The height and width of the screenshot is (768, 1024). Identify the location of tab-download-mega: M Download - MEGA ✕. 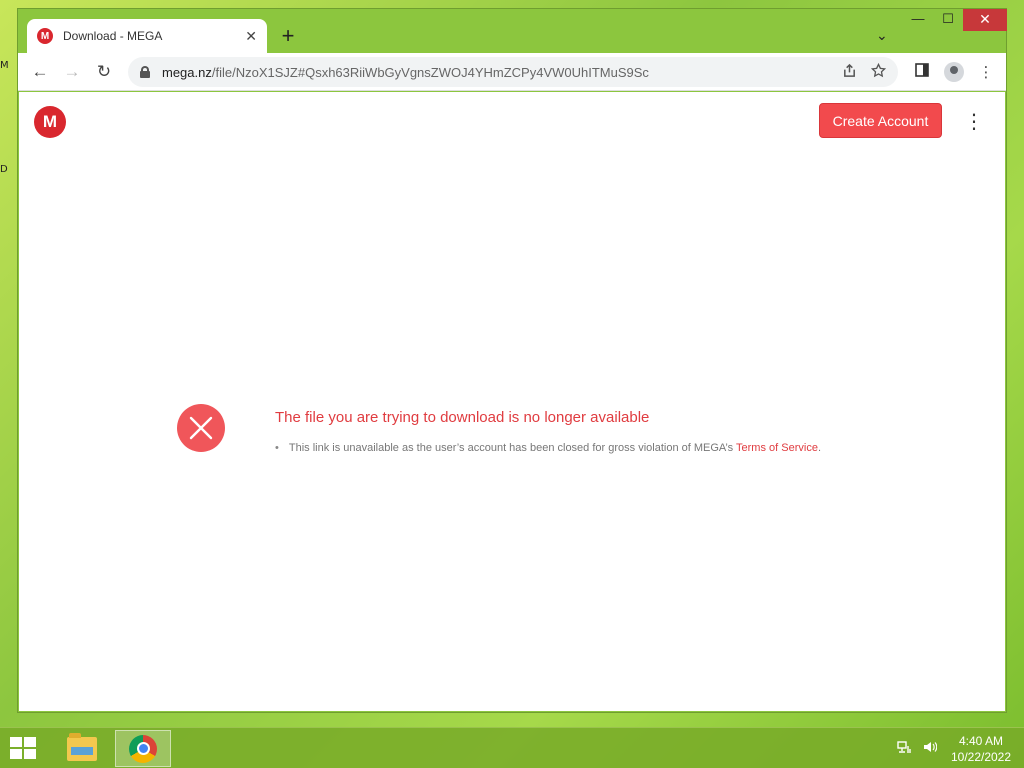
(147, 36).